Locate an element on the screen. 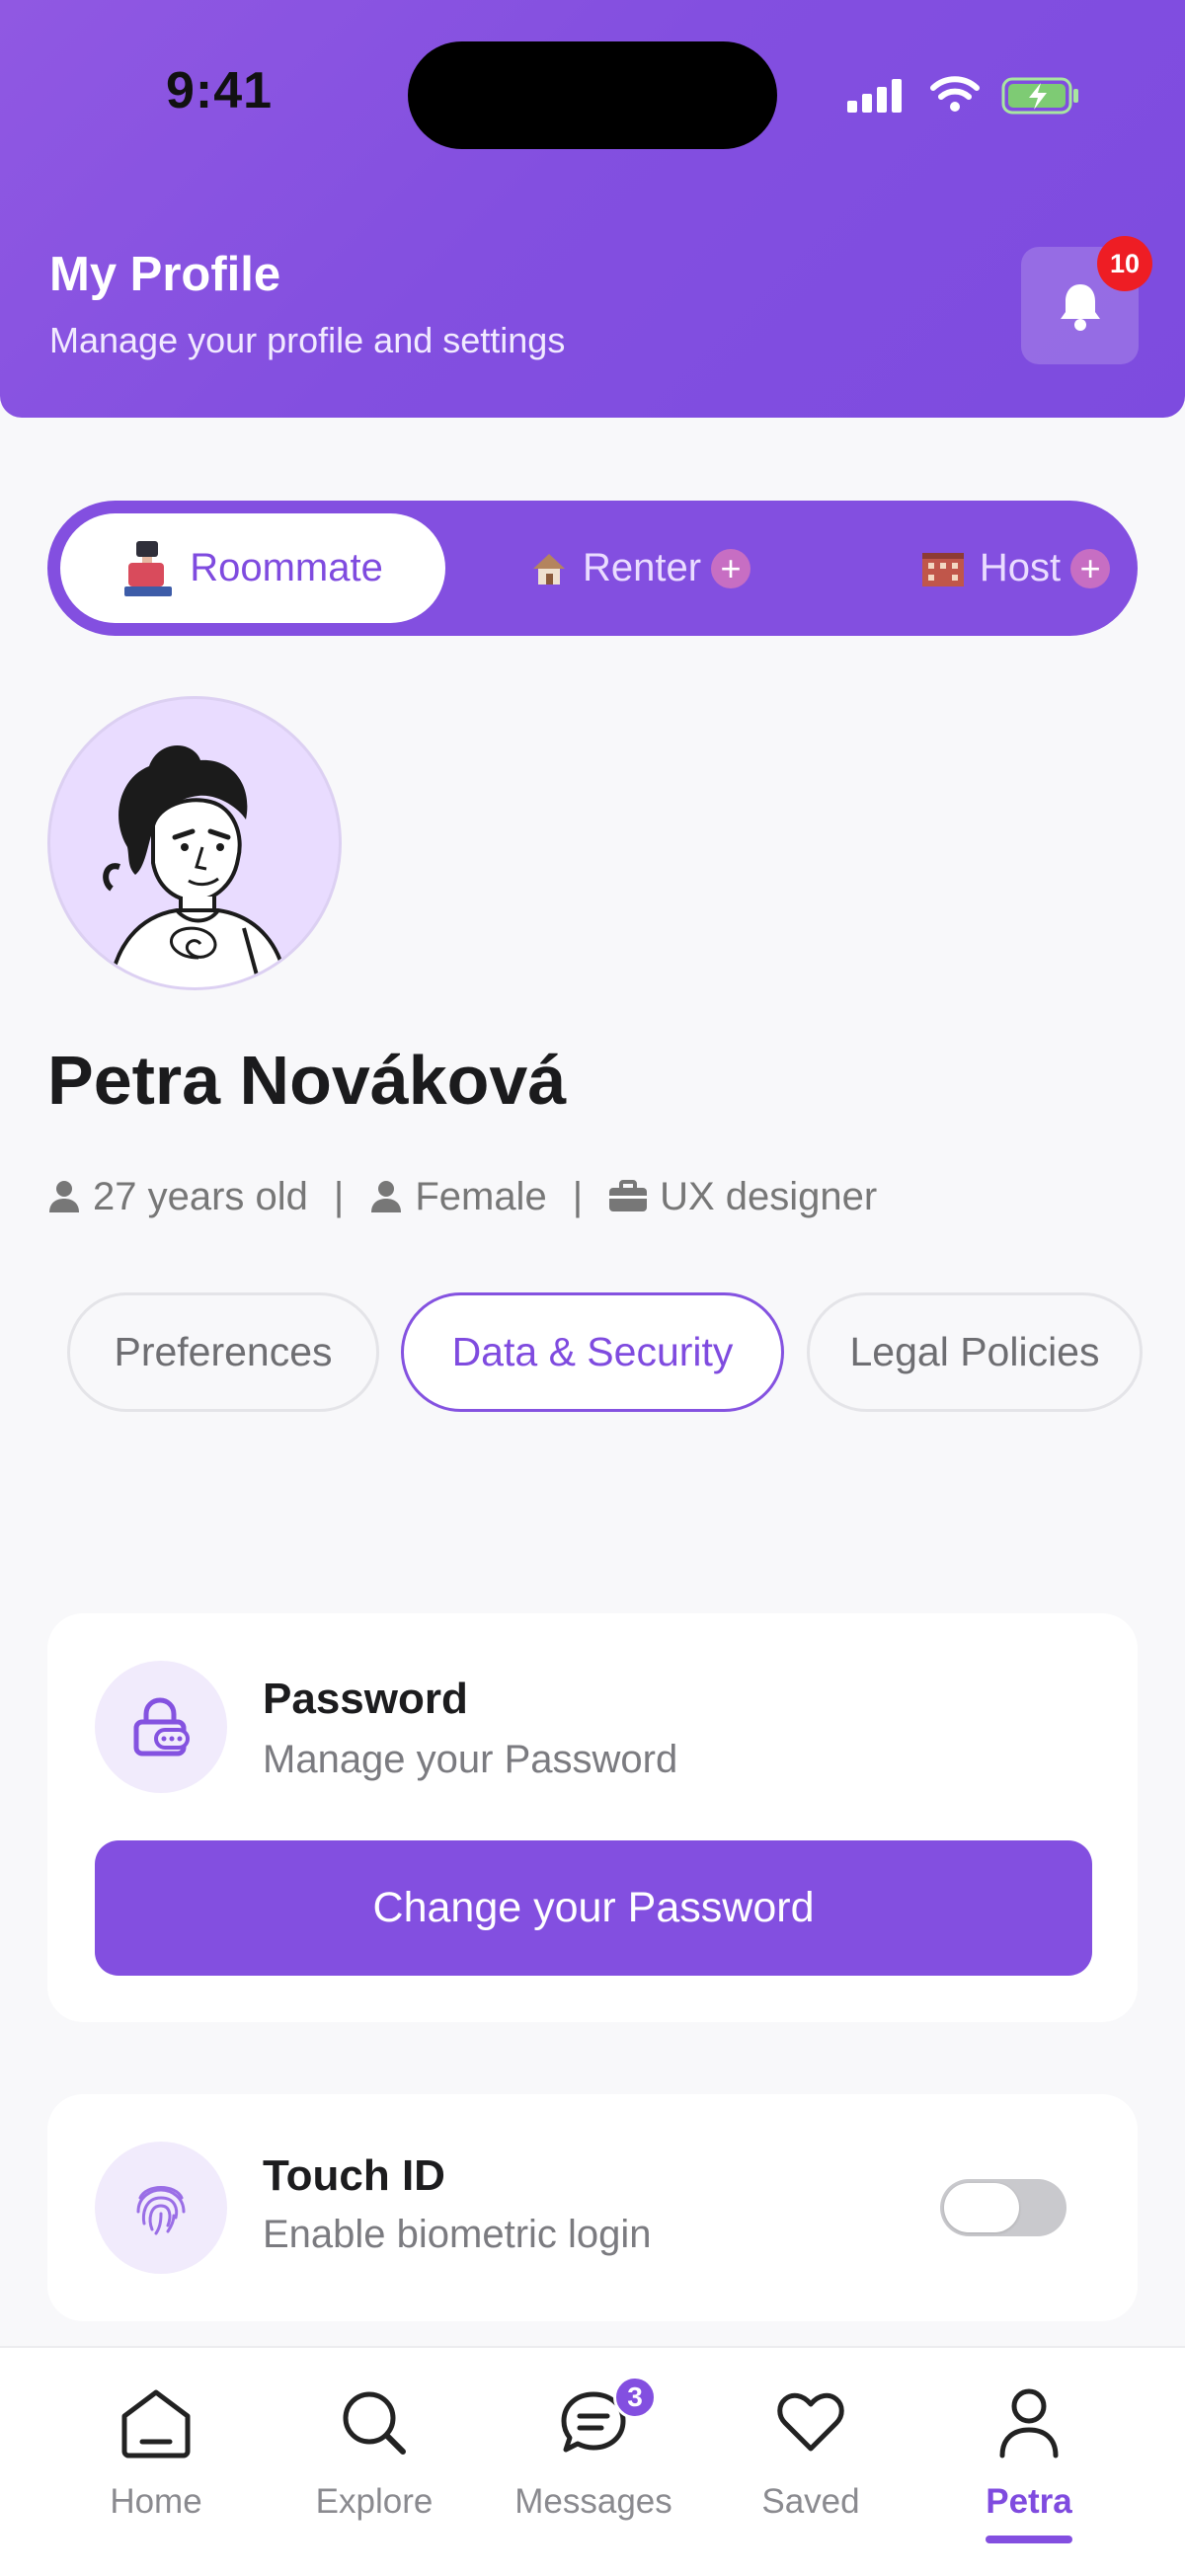 This screenshot has height=2576, width=1185. gender-icon is located at coordinates (386, 1196).